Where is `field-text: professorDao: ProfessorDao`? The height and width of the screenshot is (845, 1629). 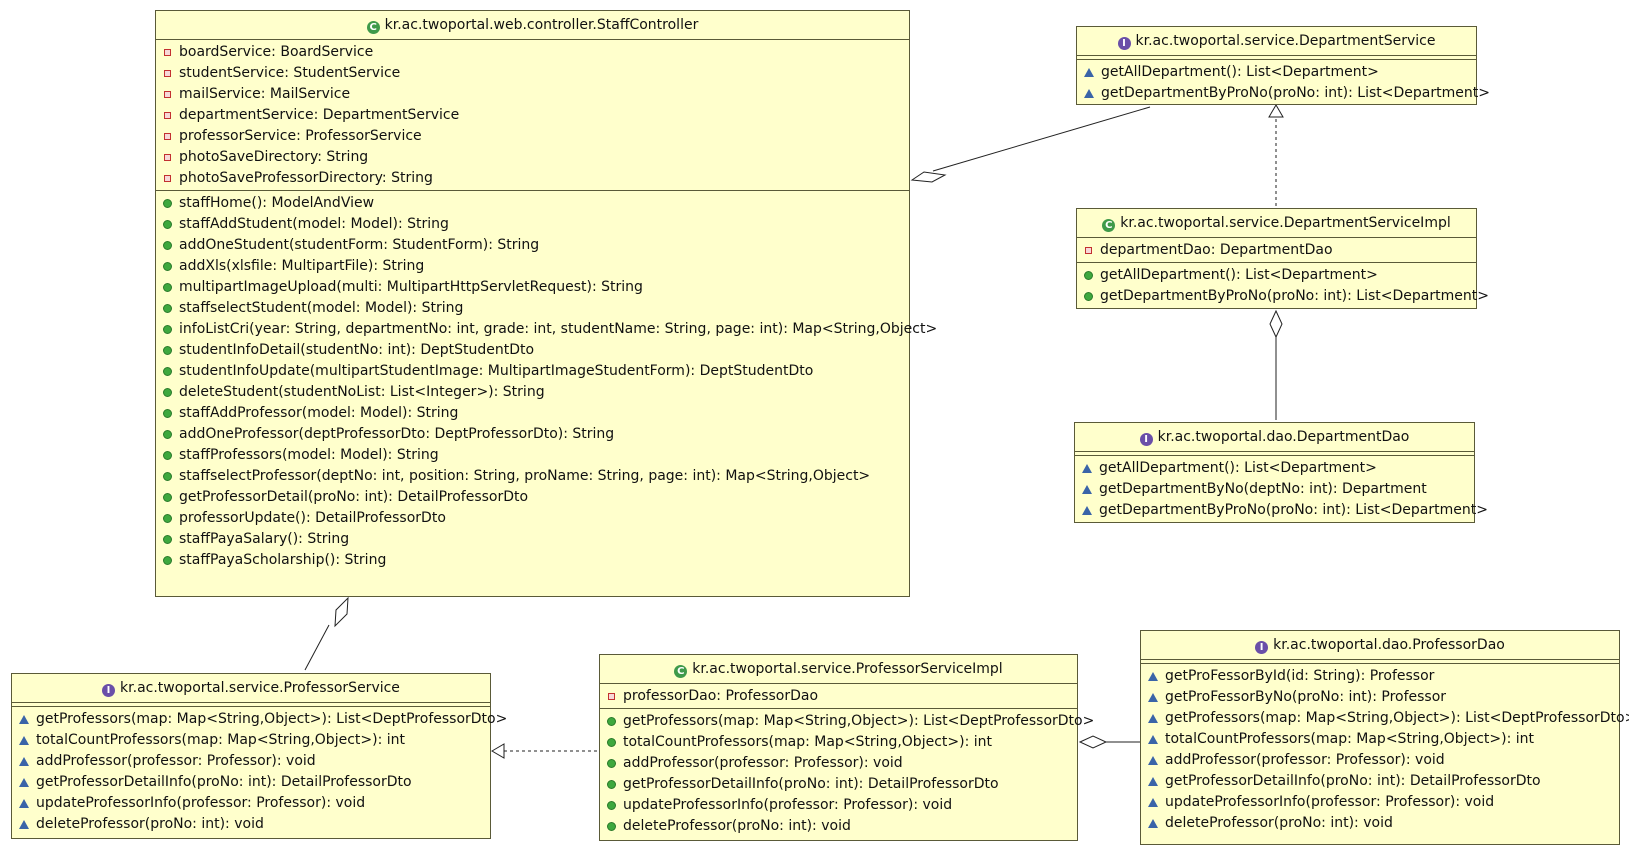 field-text: professorDao: ProfessorDao is located at coordinates (721, 696).